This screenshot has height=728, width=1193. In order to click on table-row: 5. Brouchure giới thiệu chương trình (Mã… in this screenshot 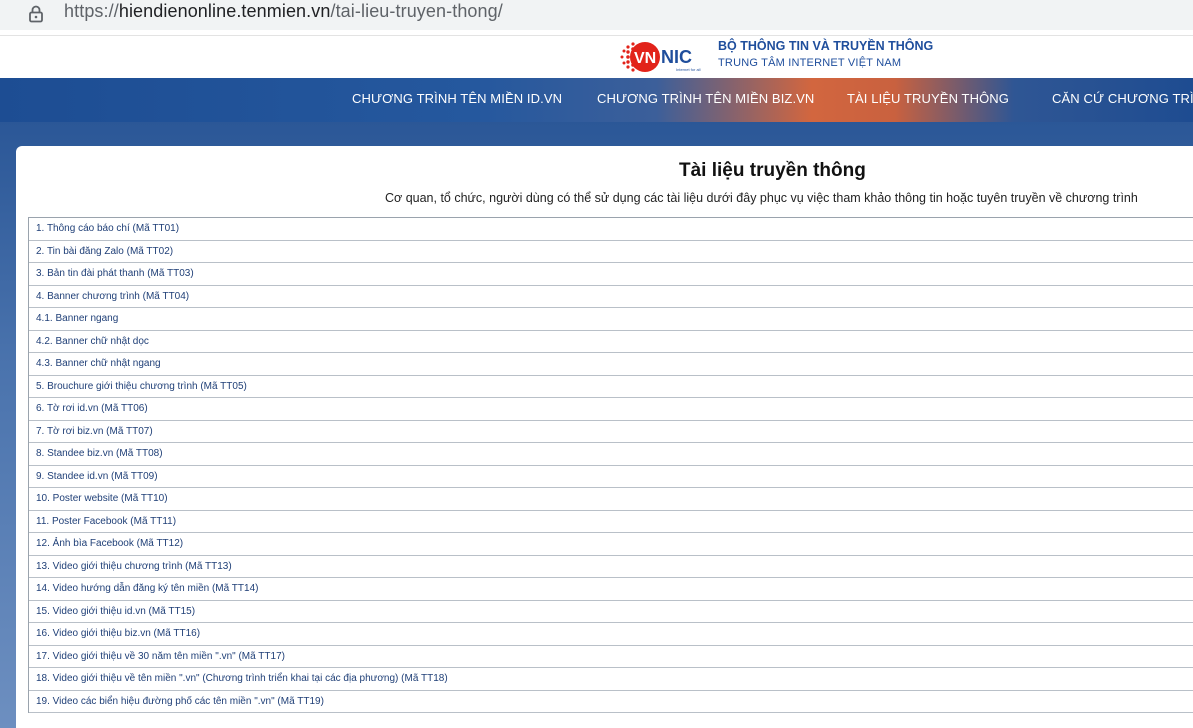, I will do `click(611, 387)`.